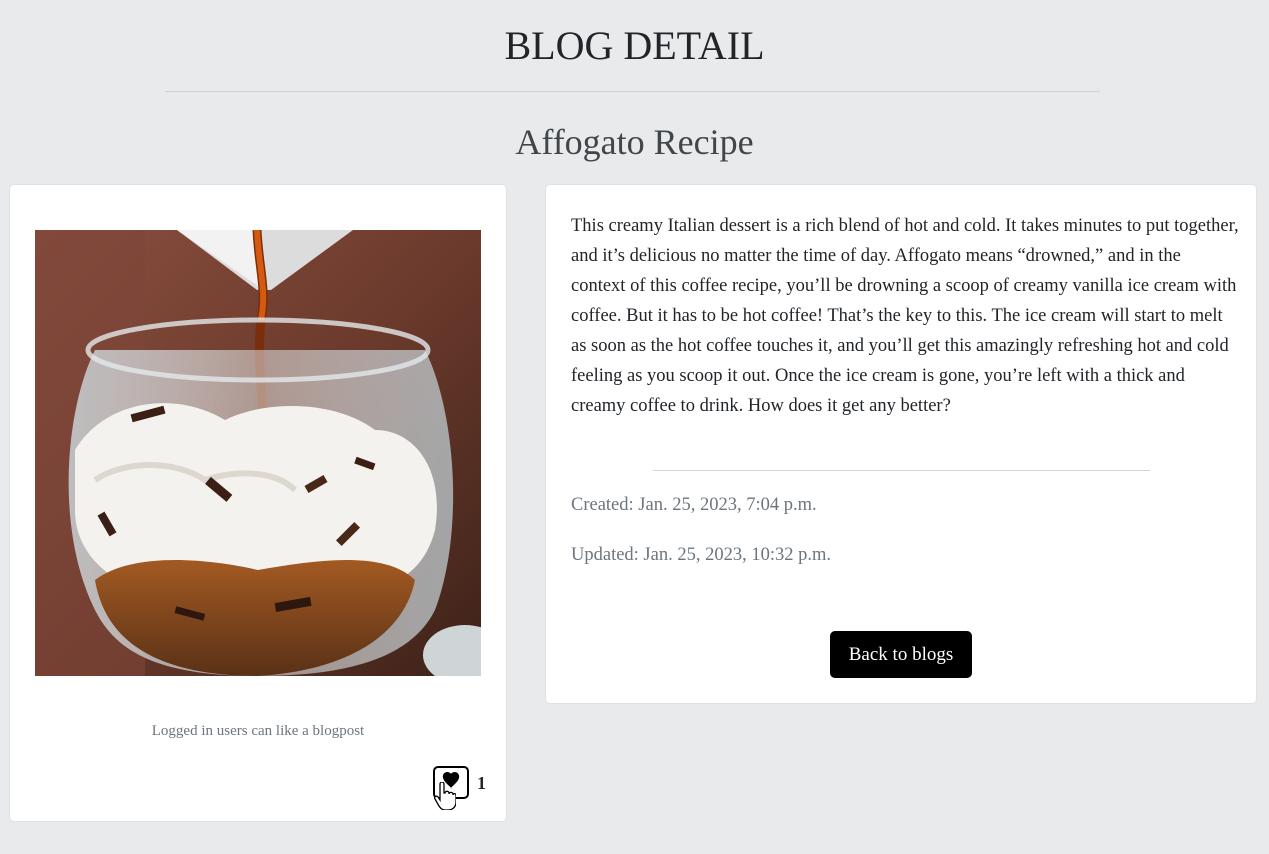 Image resolution: width=1269 pixels, height=854 pixels. Describe the element at coordinates (258, 731) in the screenshot. I see `like-hint: Logged in users can like a blogpost` at that location.